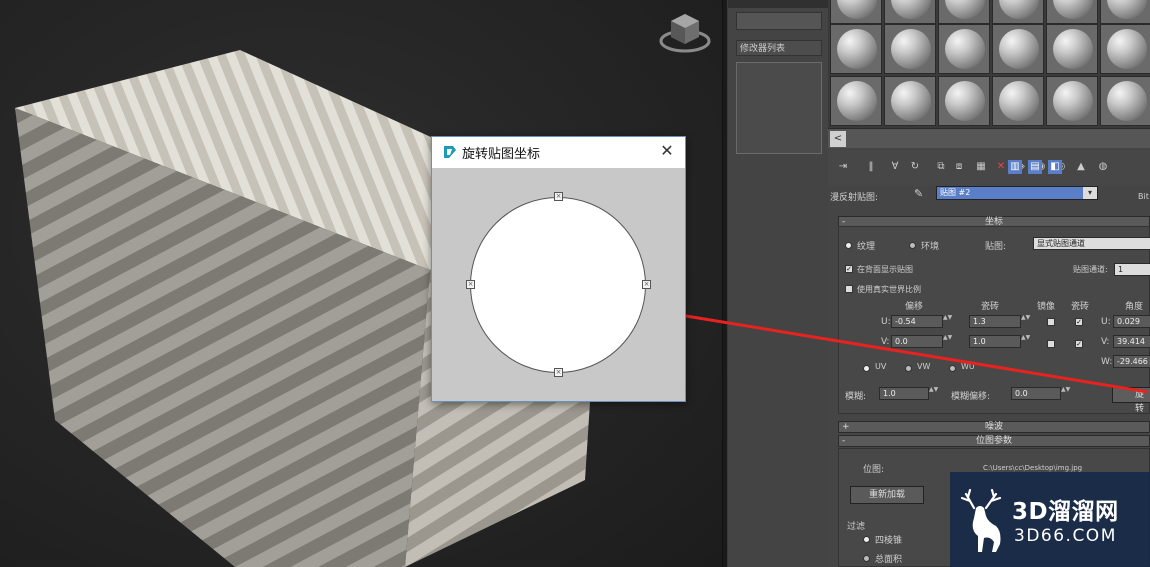 The image size is (1150, 567). I want to click on texture-radio, so click(848, 245).